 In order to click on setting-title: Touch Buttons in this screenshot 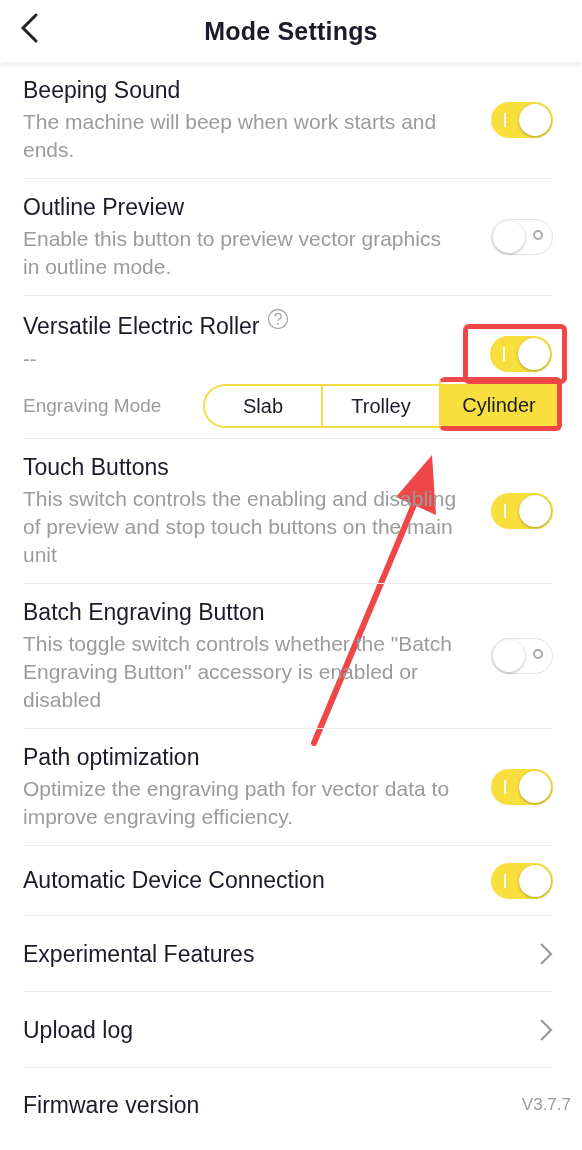, I will do `click(96, 467)`.